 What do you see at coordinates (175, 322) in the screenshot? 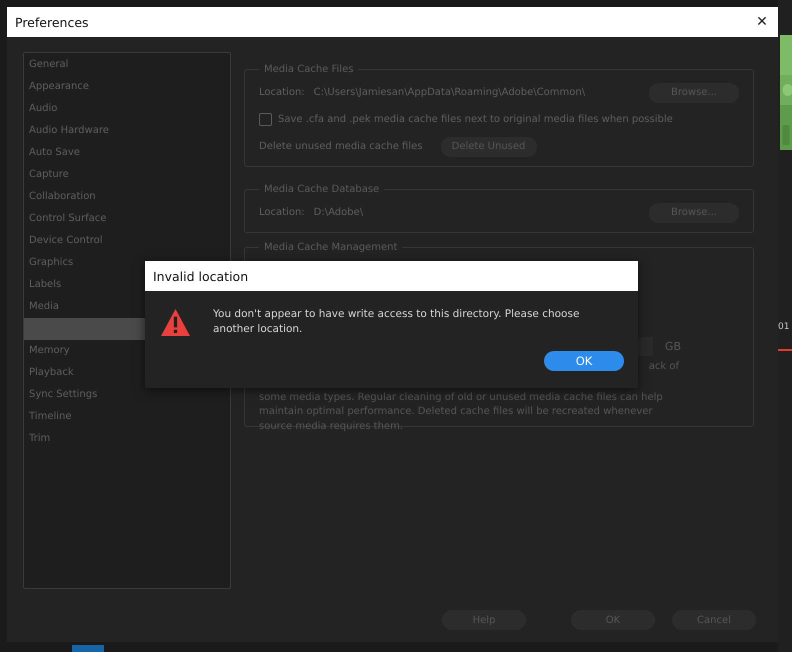
I see `warning-icon` at bounding box center [175, 322].